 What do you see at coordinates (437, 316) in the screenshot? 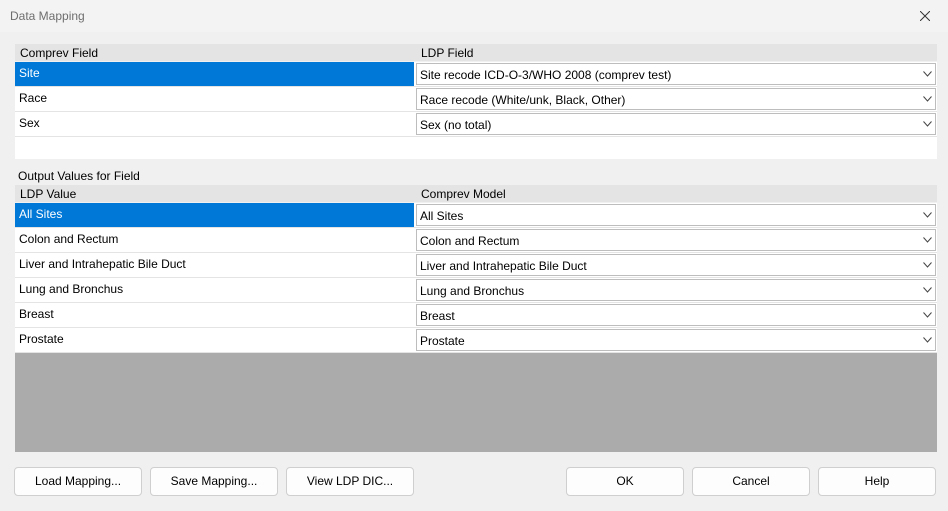
I see `comprev-model-value: Breast` at bounding box center [437, 316].